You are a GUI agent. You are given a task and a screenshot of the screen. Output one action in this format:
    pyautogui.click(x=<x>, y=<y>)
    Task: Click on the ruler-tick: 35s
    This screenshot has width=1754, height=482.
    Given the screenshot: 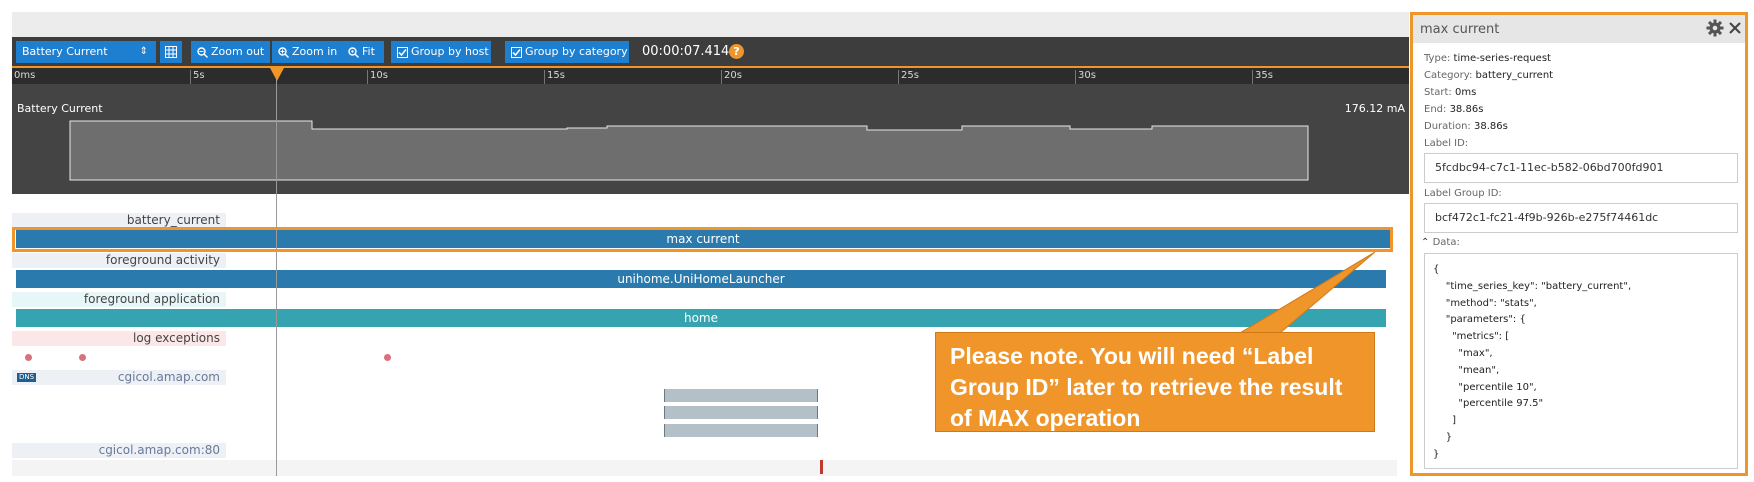 What is the action you would take?
    pyautogui.click(x=1262, y=77)
    